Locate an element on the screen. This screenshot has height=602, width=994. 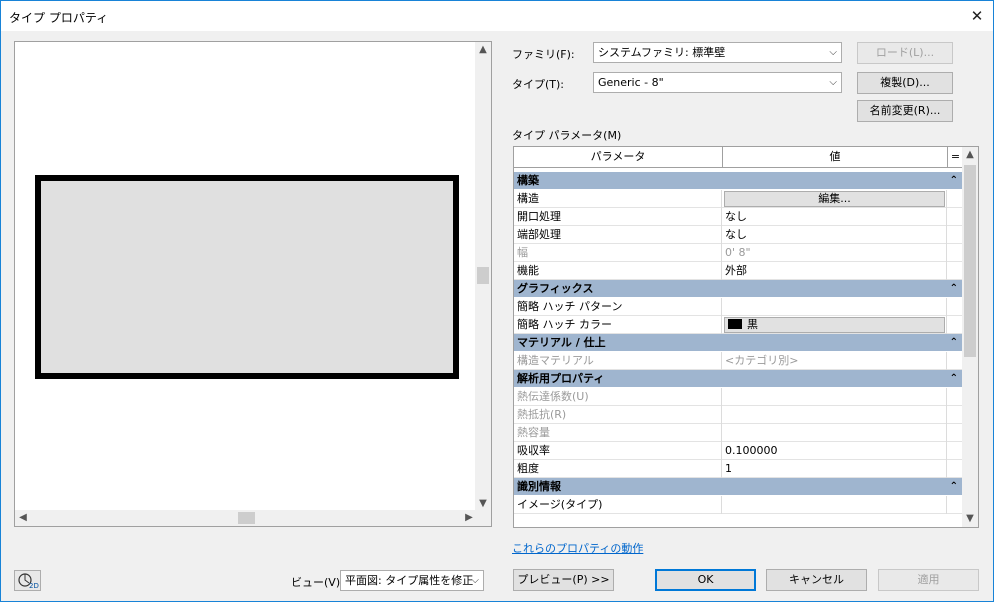
category-name: グラフィックス is located at coordinates (555, 288).